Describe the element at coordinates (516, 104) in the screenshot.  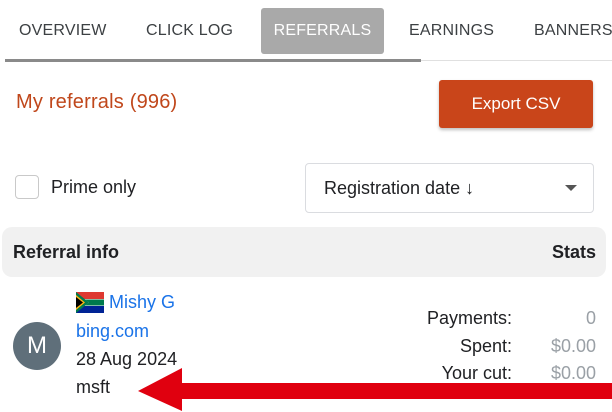
I see `export-csv-button: Export CSV` at that location.